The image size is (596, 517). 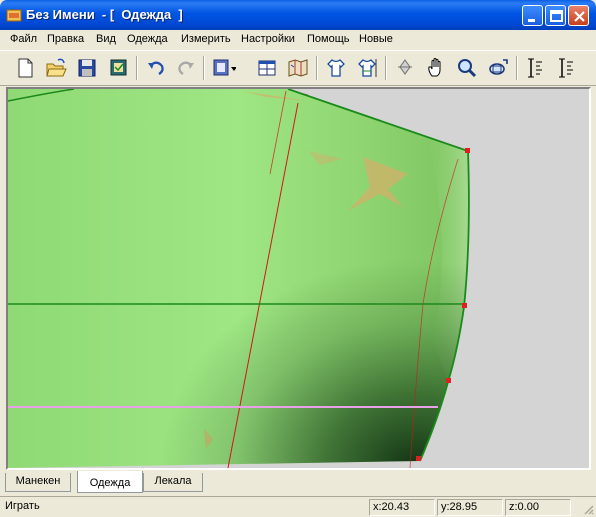 What do you see at coordinates (14, 15) in the screenshot?
I see `app-icon` at bounding box center [14, 15].